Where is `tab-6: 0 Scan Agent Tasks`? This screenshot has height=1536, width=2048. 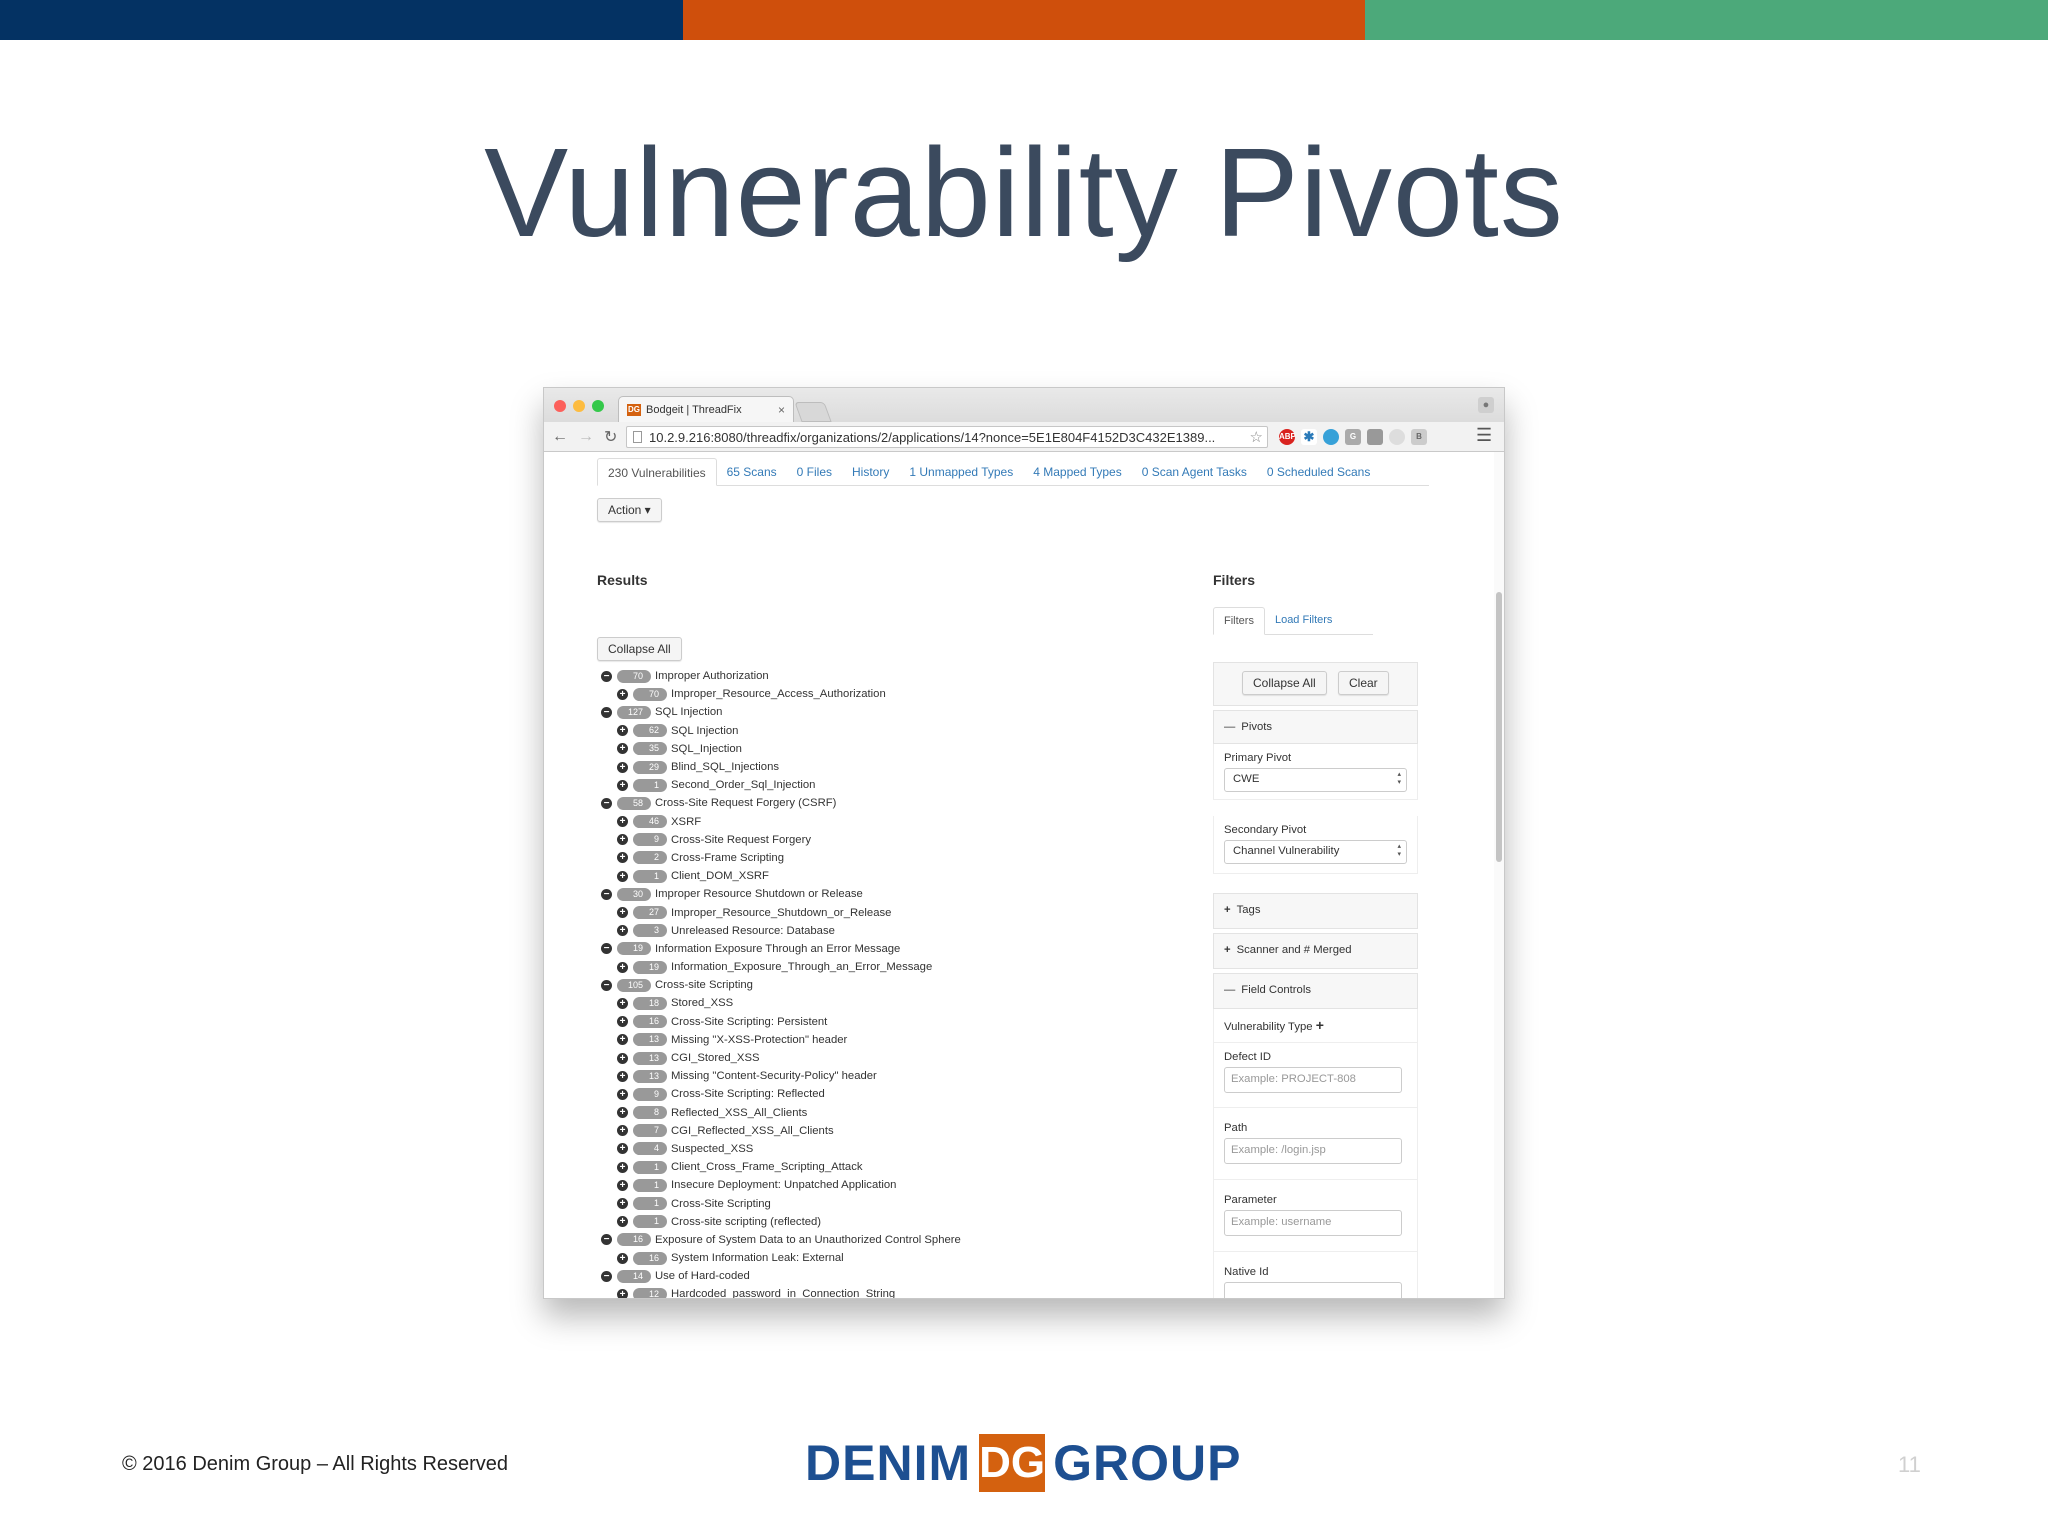 tab-6: 0 Scan Agent Tasks is located at coordinates (1194, 471).